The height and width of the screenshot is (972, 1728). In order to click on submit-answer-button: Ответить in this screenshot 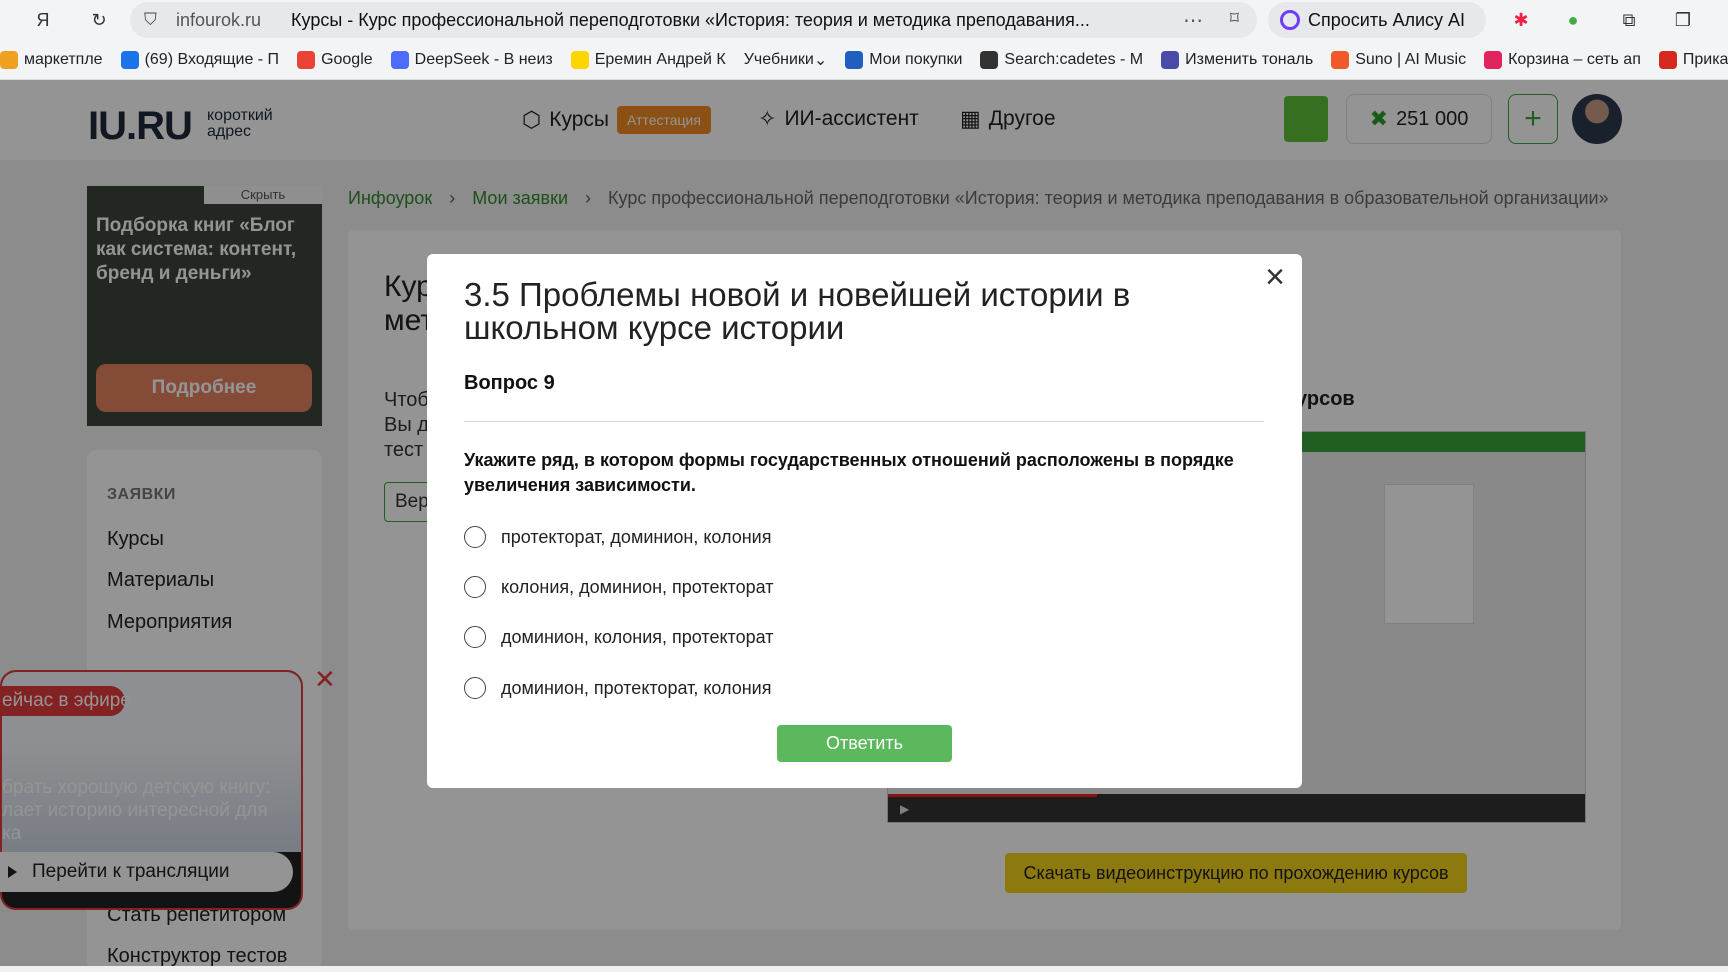, I will do `click(864, 743)`.